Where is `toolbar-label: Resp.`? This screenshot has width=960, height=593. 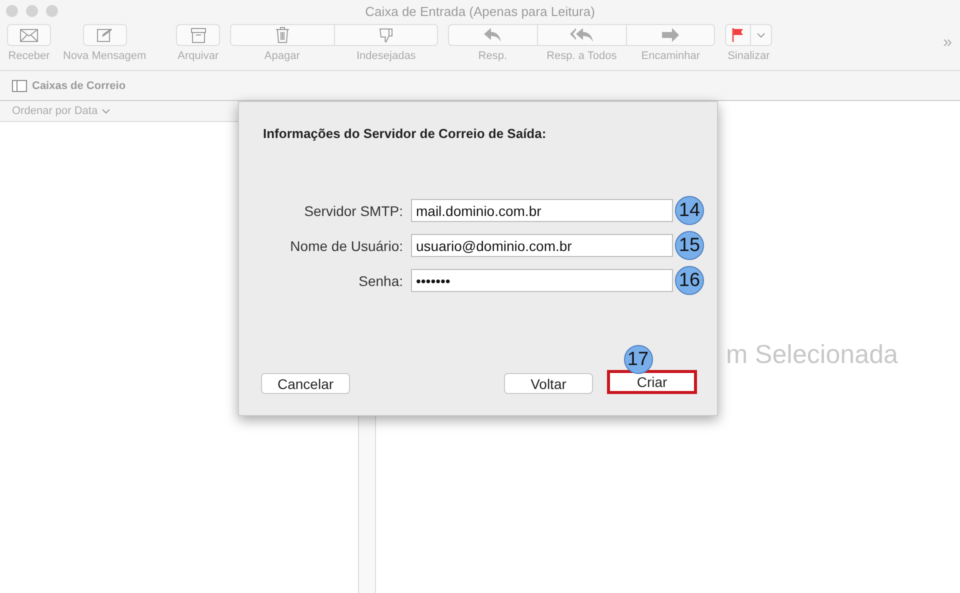 toolbar-label: Resp. is located at coordinates (493, 56).